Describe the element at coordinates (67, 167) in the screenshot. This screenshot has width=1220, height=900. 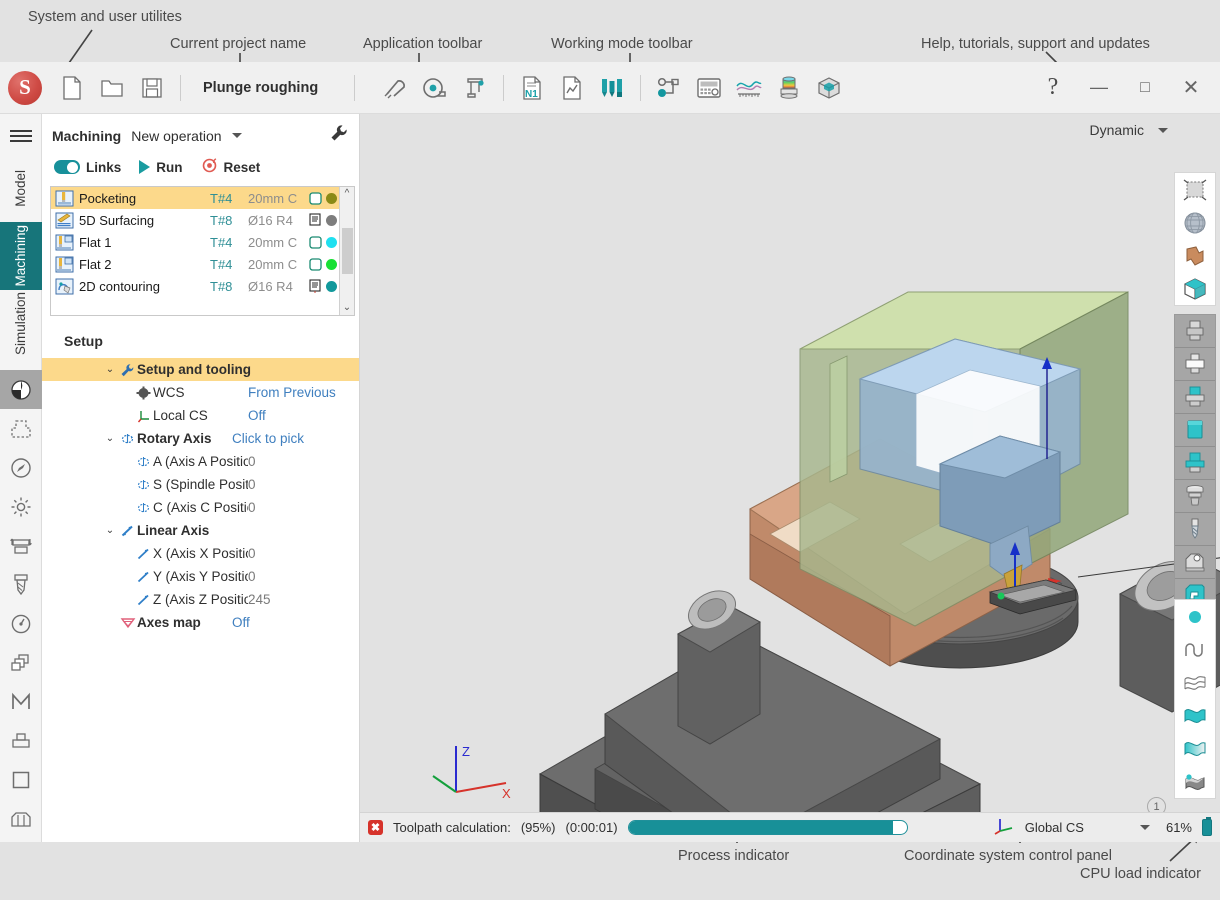
I see `links-toggle-switch` at that location.